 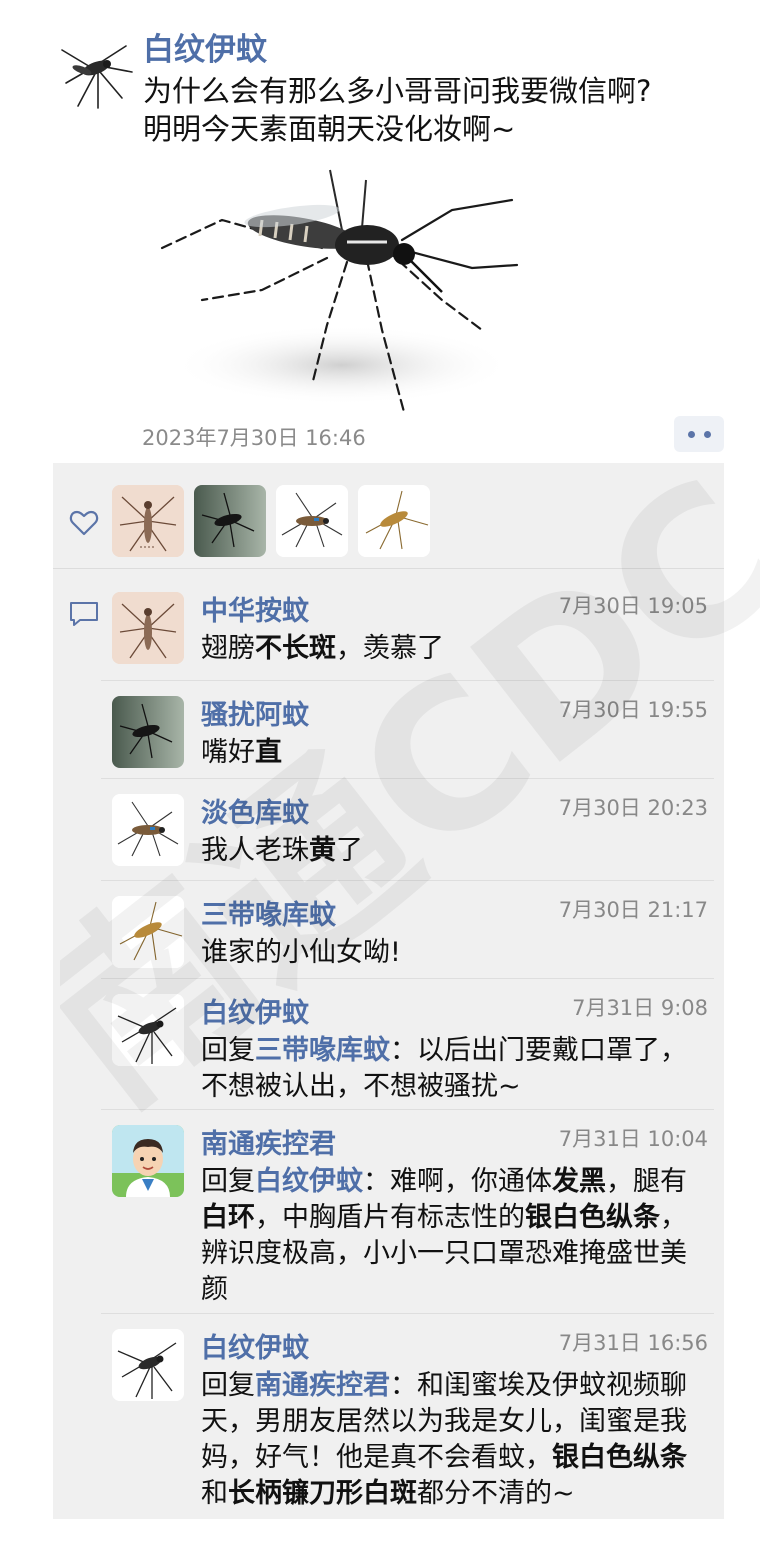 I want to click on comment-text: 谁家的小仙女呦!, so click(x=451, y=953).